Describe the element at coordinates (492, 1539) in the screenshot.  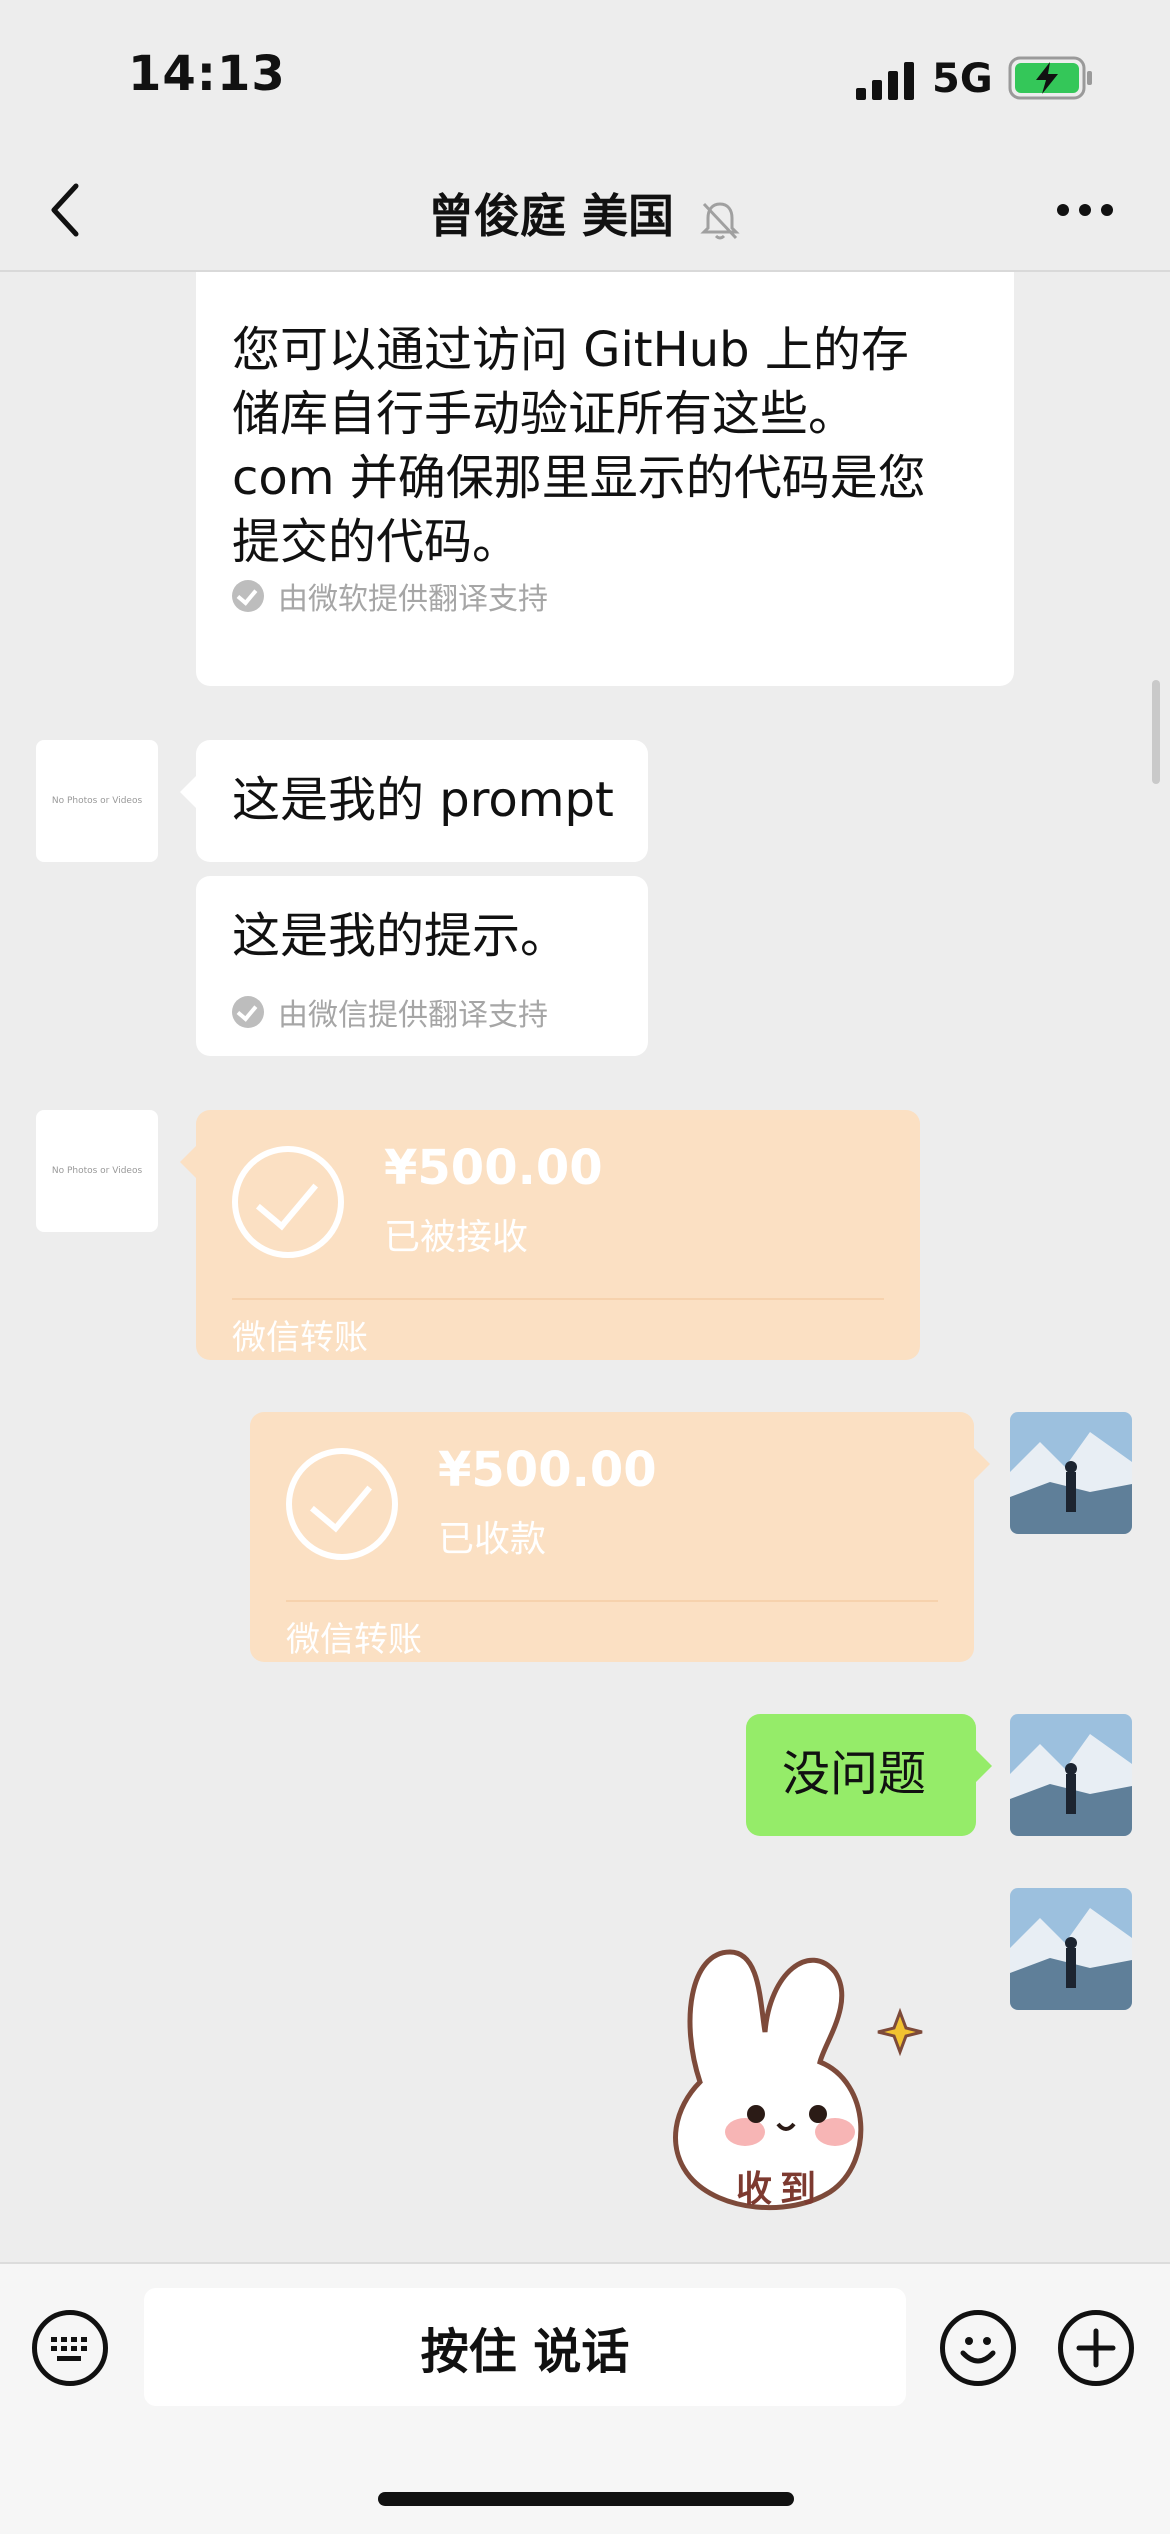
I see `transfer-status: 已收款` at that location.